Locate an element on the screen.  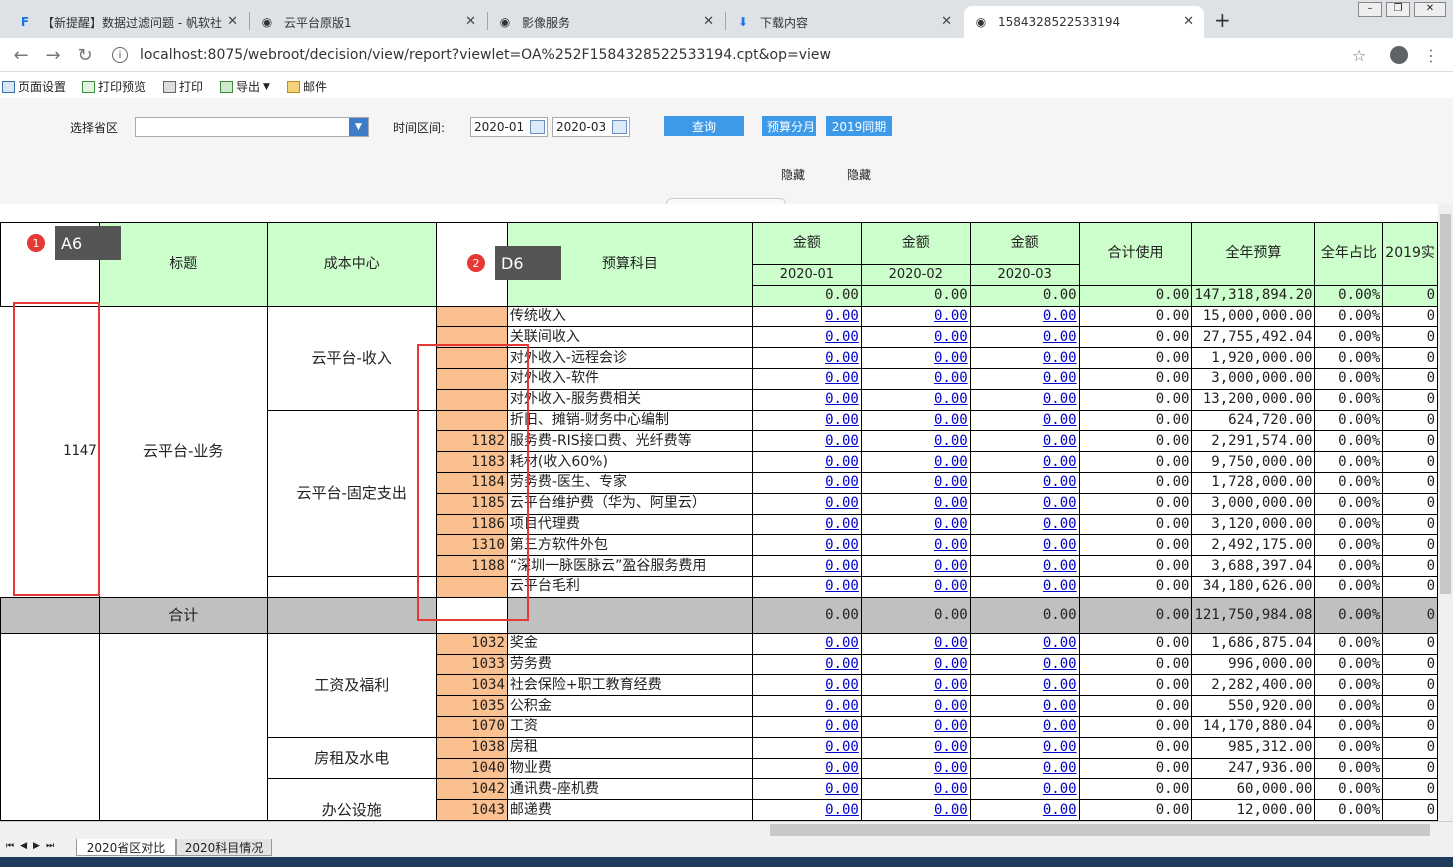
browser-tab-downloads: ⬇ 下载内容 ✕ is located at coordinates (844, 22).